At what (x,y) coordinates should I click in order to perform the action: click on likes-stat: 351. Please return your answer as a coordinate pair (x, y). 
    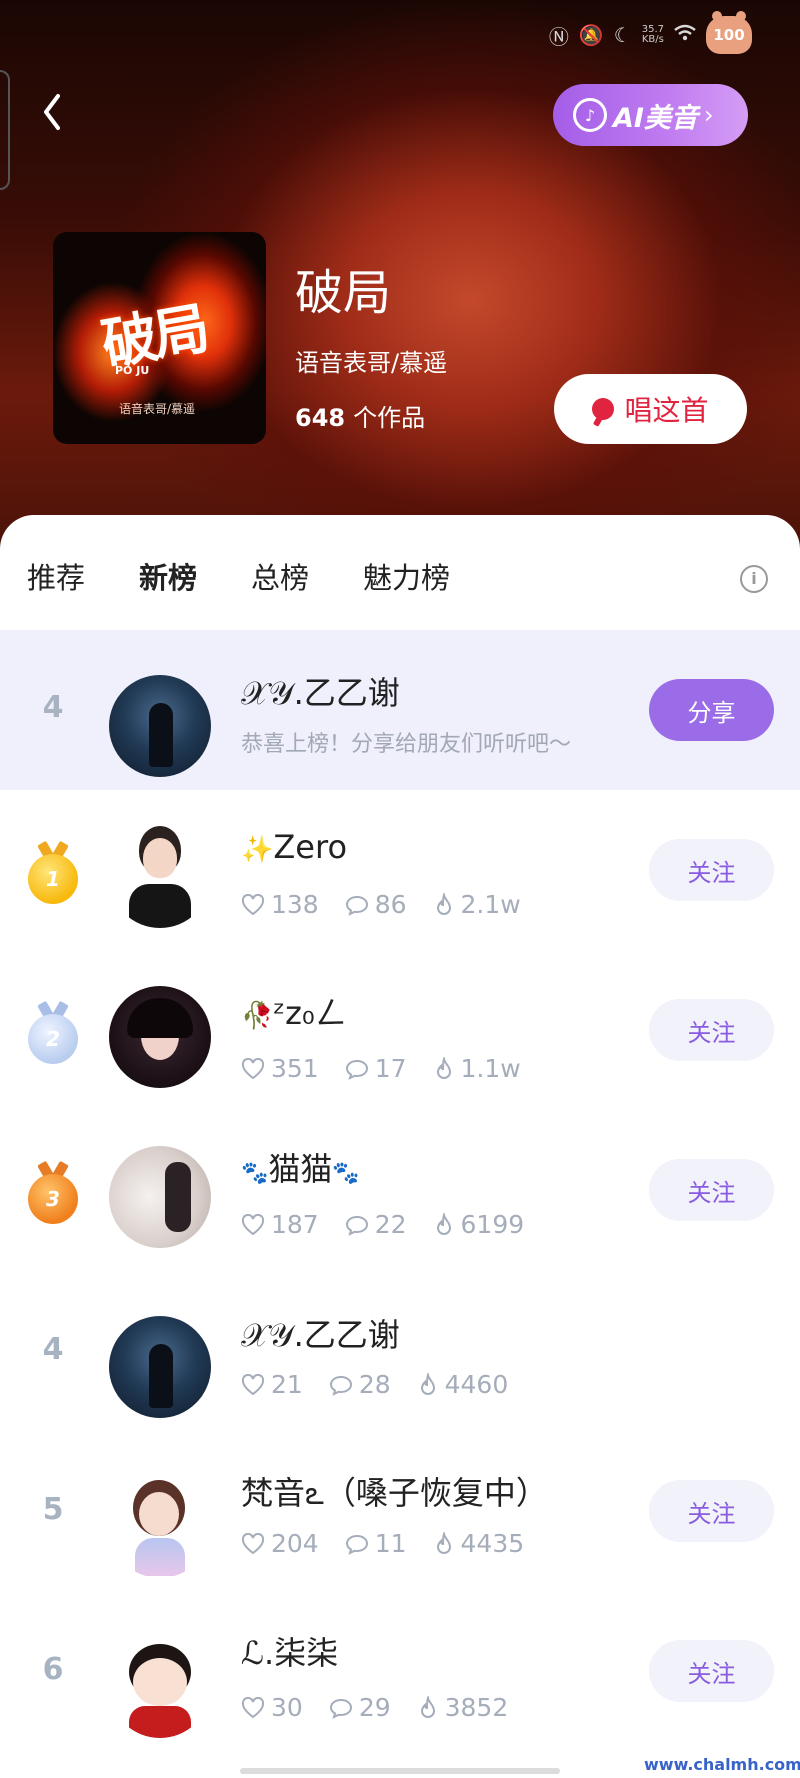
    Looking at the image, I should click on (280, 1068).